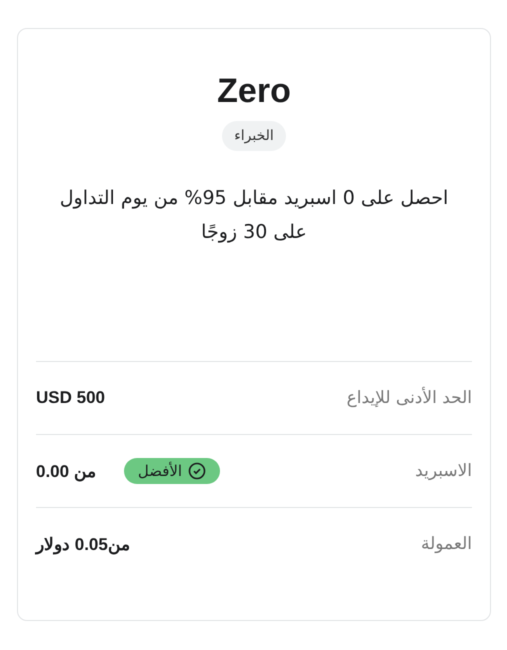 Image resolution: width=507 pixels, height=650 pixels. I want to click on plan-description: احصل على 0 اسبريد مقابل 95% من يوم التداول على 30 زوجًا, so click(254, 215).